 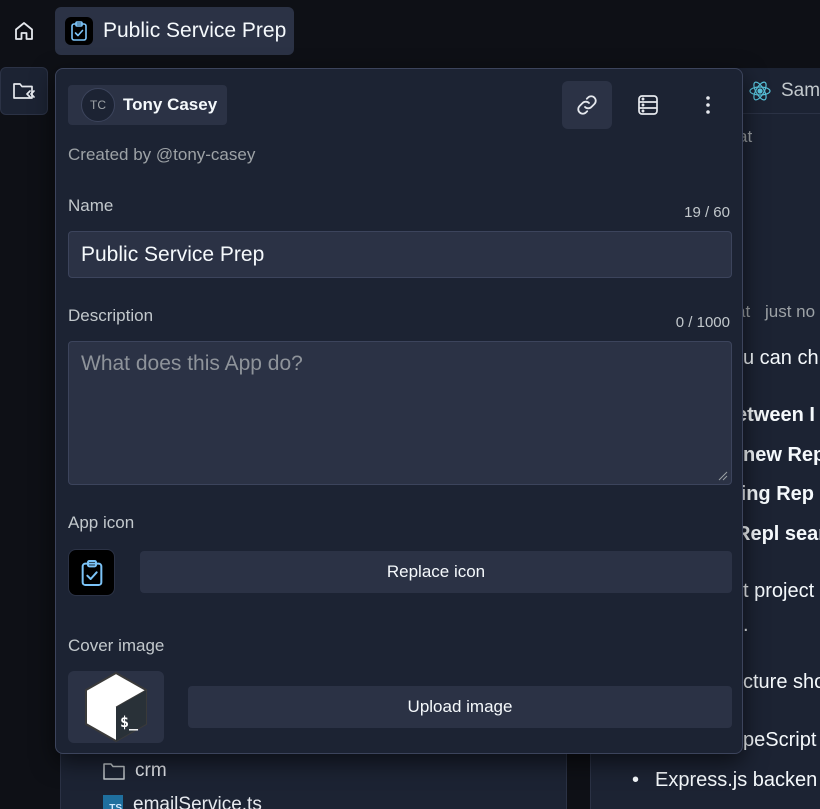 I want to click on chat-fragment: Express.js backen, so click(x=736, y=780).